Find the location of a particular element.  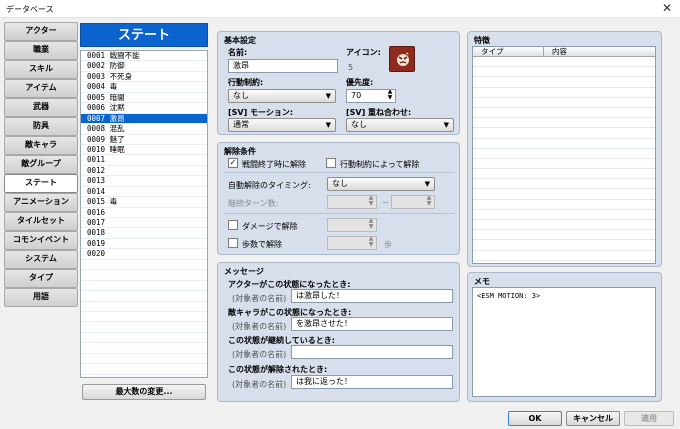

enemy-message-input: を激昂させた！ is located at coordinates (372, 324).